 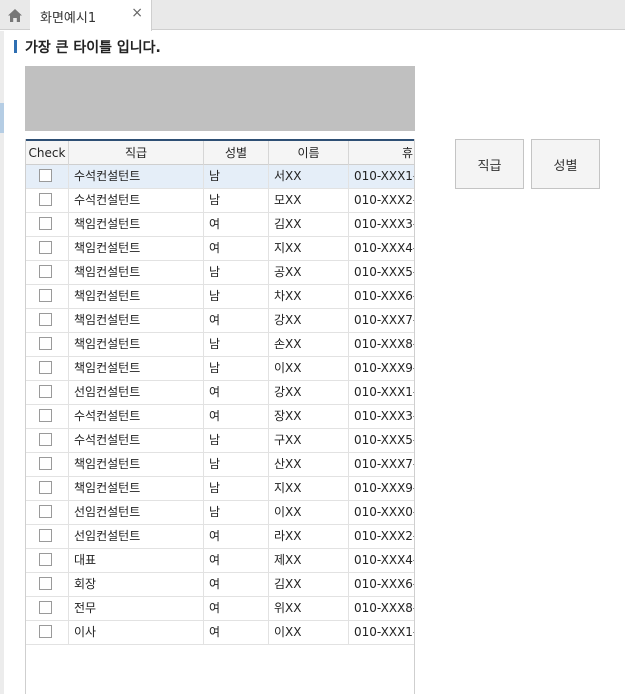 I want to click on table-row: 전무 여 위XX 010-XXX8-, so click(x=220, y=609).